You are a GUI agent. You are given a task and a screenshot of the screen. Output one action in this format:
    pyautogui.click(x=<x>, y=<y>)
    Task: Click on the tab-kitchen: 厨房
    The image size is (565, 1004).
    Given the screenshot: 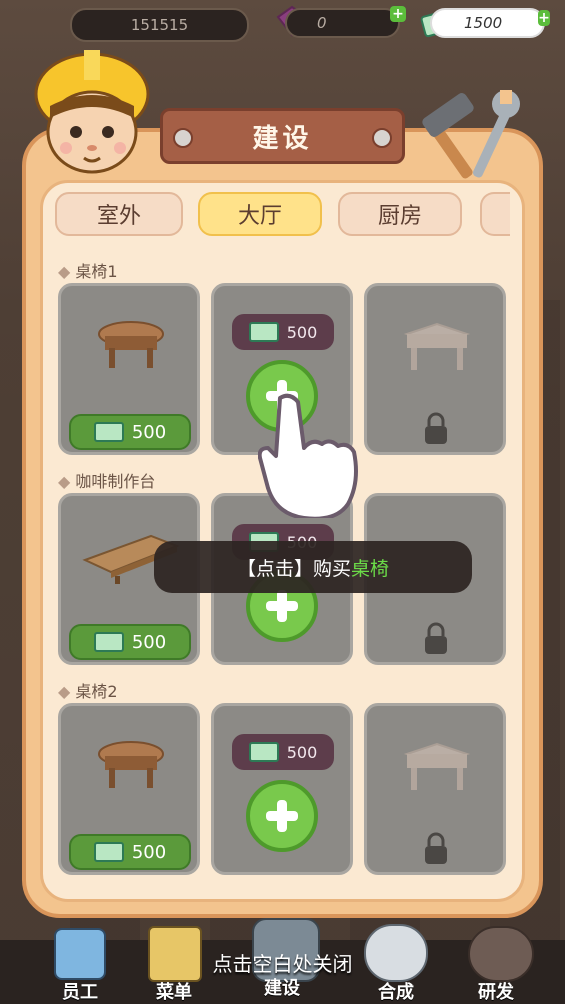 What is the action you would take?
    pyautogui.click(x=400, y=214)
    